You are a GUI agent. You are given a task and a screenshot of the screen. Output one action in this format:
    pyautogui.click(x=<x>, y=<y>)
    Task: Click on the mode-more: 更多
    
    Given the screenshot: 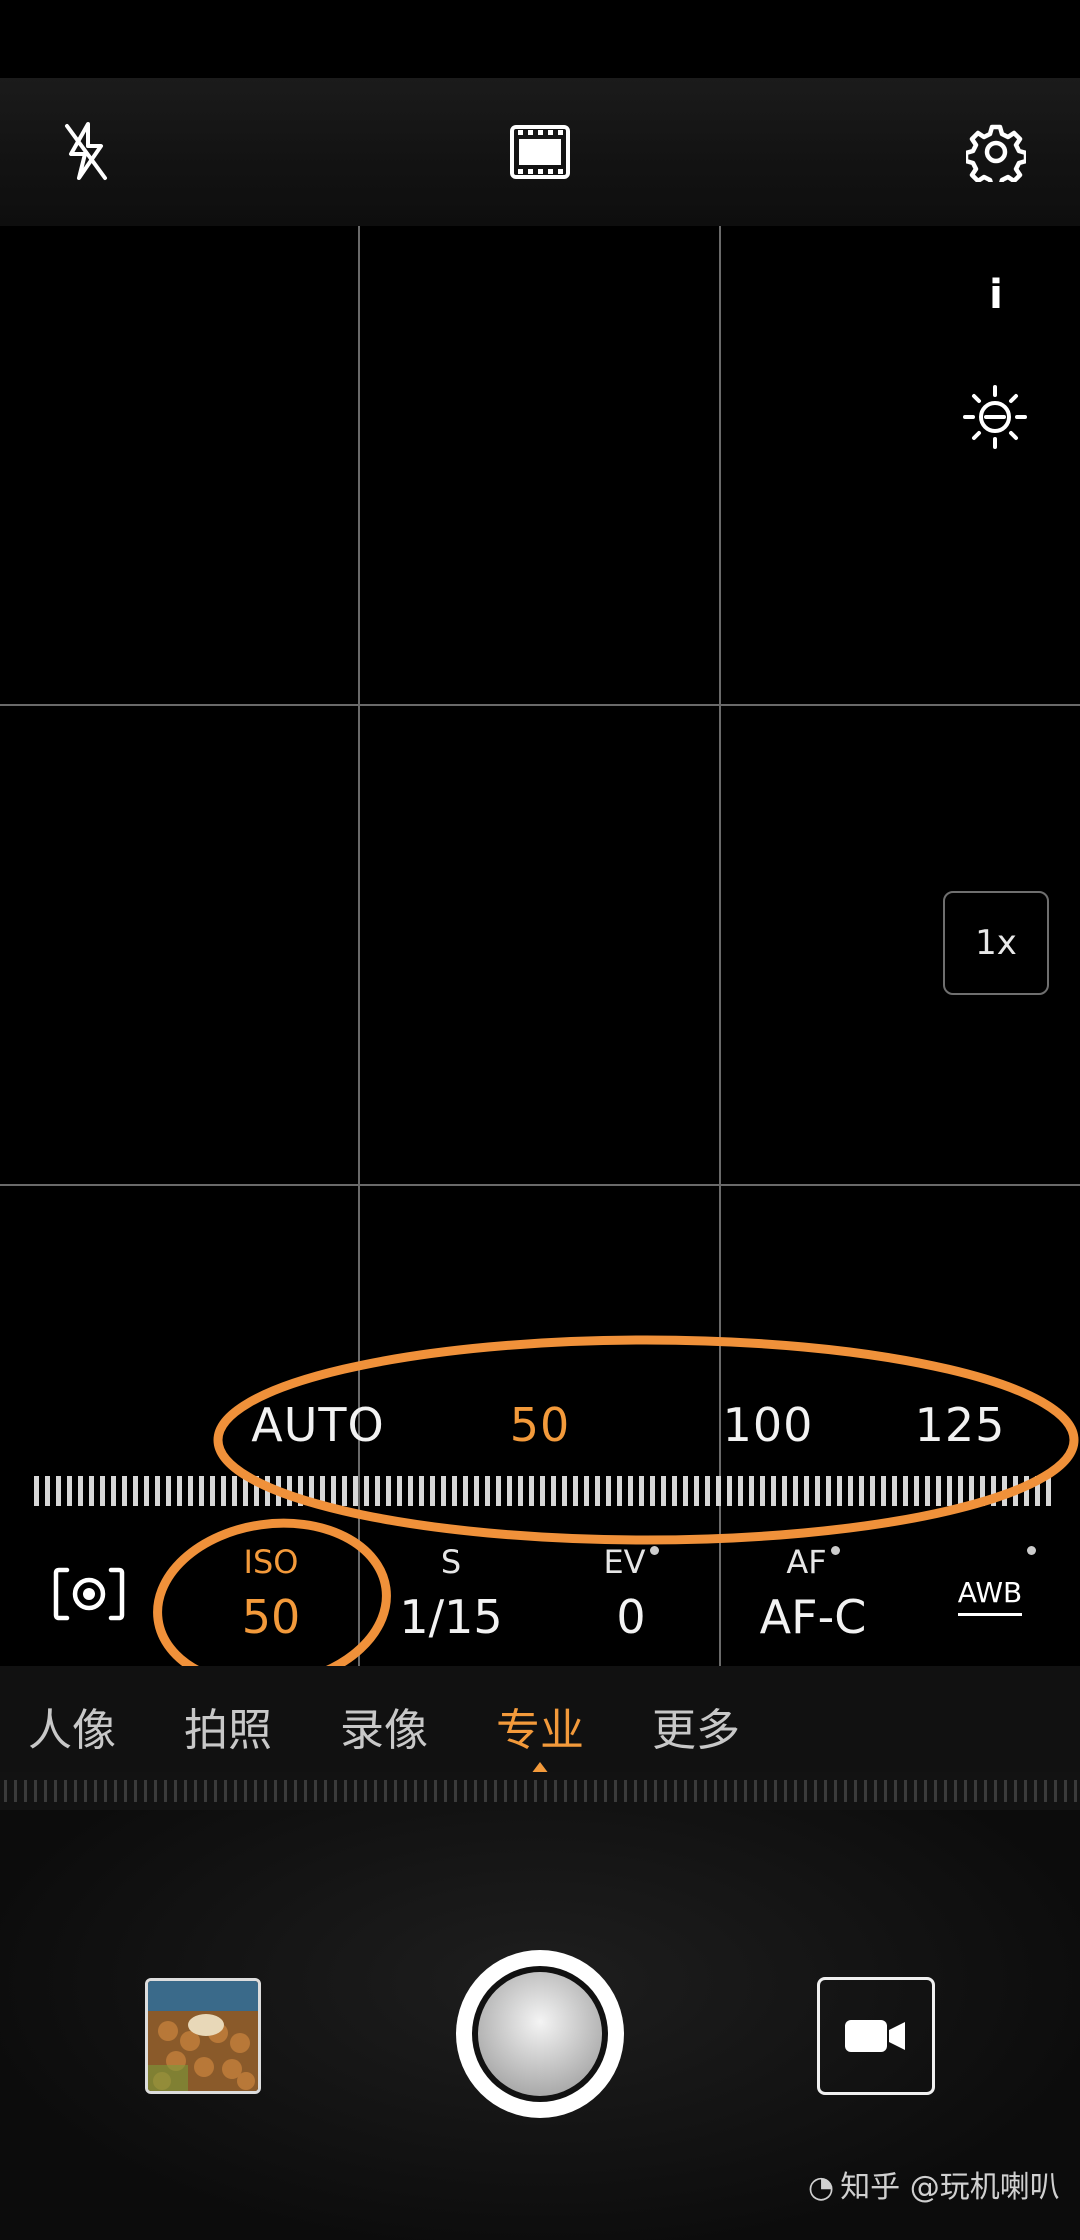 What is the action you would take?
    pyautogui.click(x=696, y=1726)
    